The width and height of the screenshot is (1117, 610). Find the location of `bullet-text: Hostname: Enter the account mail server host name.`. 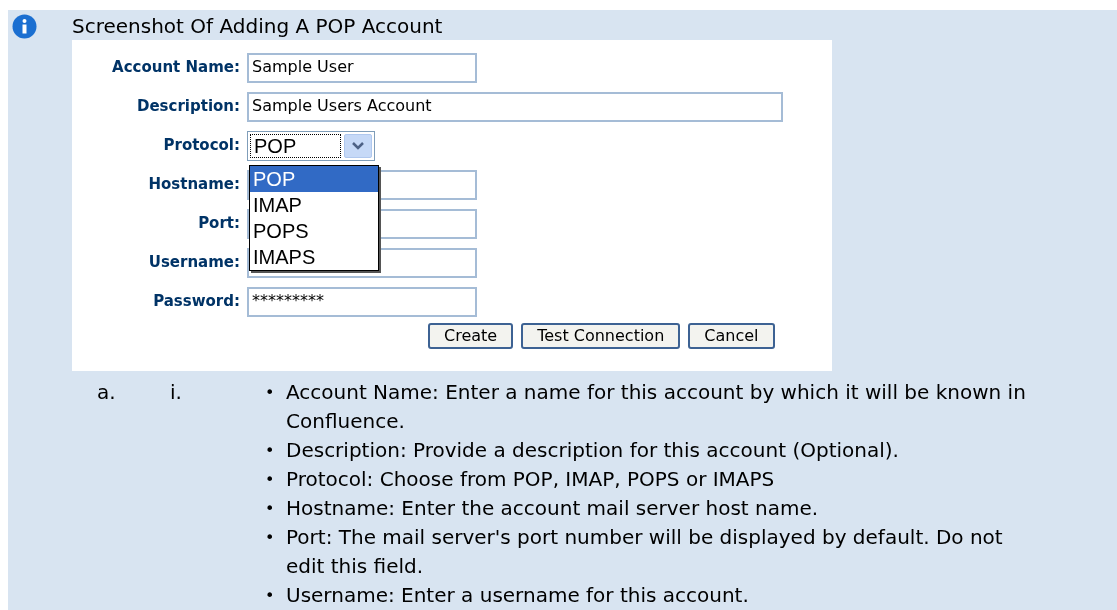

bullet-text: Hostname: Enter the account mail server host name. is located at coordinates (553, 508).